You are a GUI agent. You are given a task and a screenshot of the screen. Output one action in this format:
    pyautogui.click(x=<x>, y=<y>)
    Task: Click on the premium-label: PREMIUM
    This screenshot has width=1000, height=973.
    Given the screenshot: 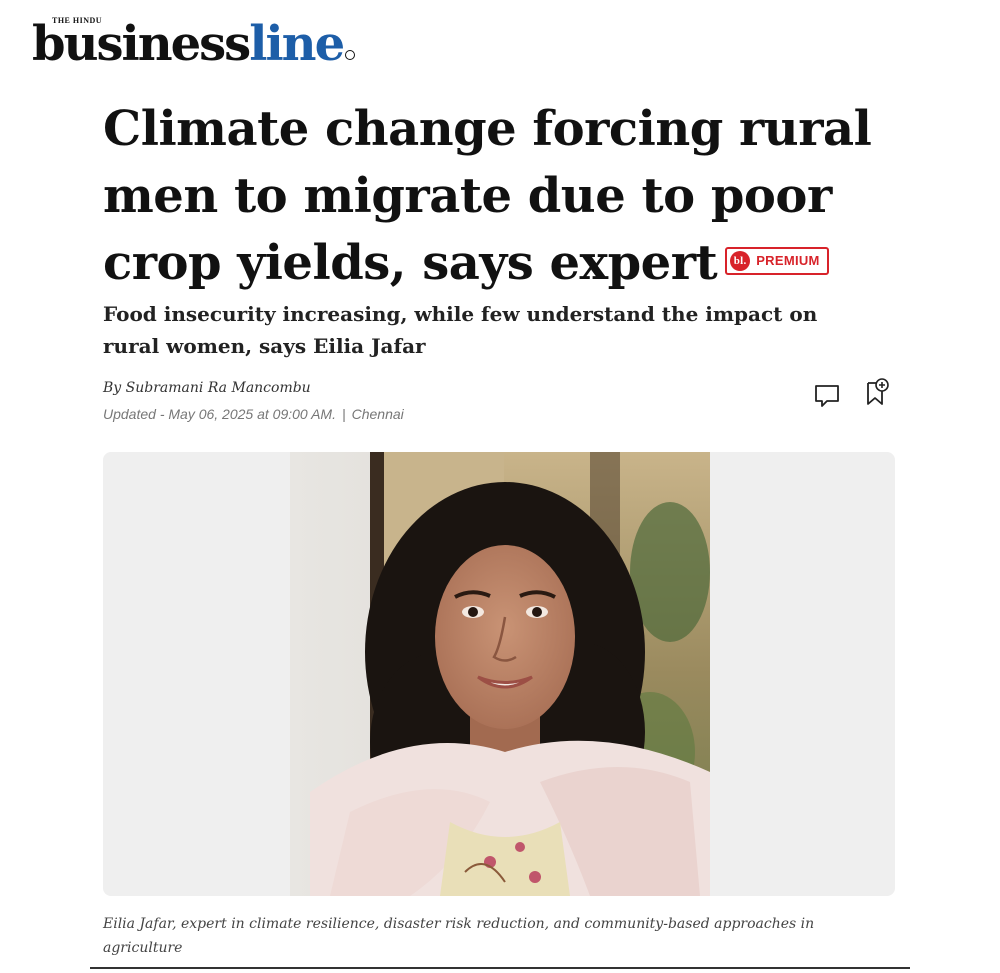 What is the action you would take?
    pyautogui.click(x=788, y=260)
    